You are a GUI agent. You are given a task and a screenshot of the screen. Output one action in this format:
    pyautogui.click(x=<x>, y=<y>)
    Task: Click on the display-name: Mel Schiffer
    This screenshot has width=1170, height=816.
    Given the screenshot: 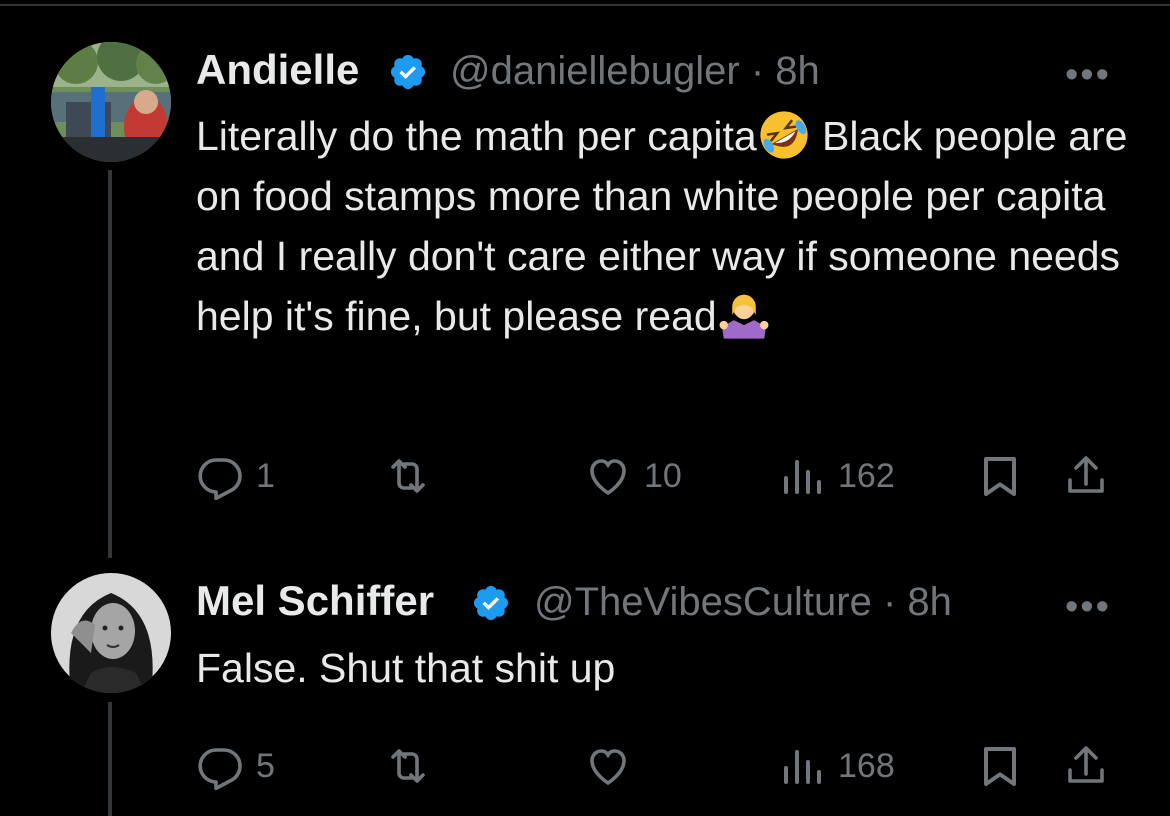 What is the action you would take?
    pyautogui.click(x=315, y=601)
    